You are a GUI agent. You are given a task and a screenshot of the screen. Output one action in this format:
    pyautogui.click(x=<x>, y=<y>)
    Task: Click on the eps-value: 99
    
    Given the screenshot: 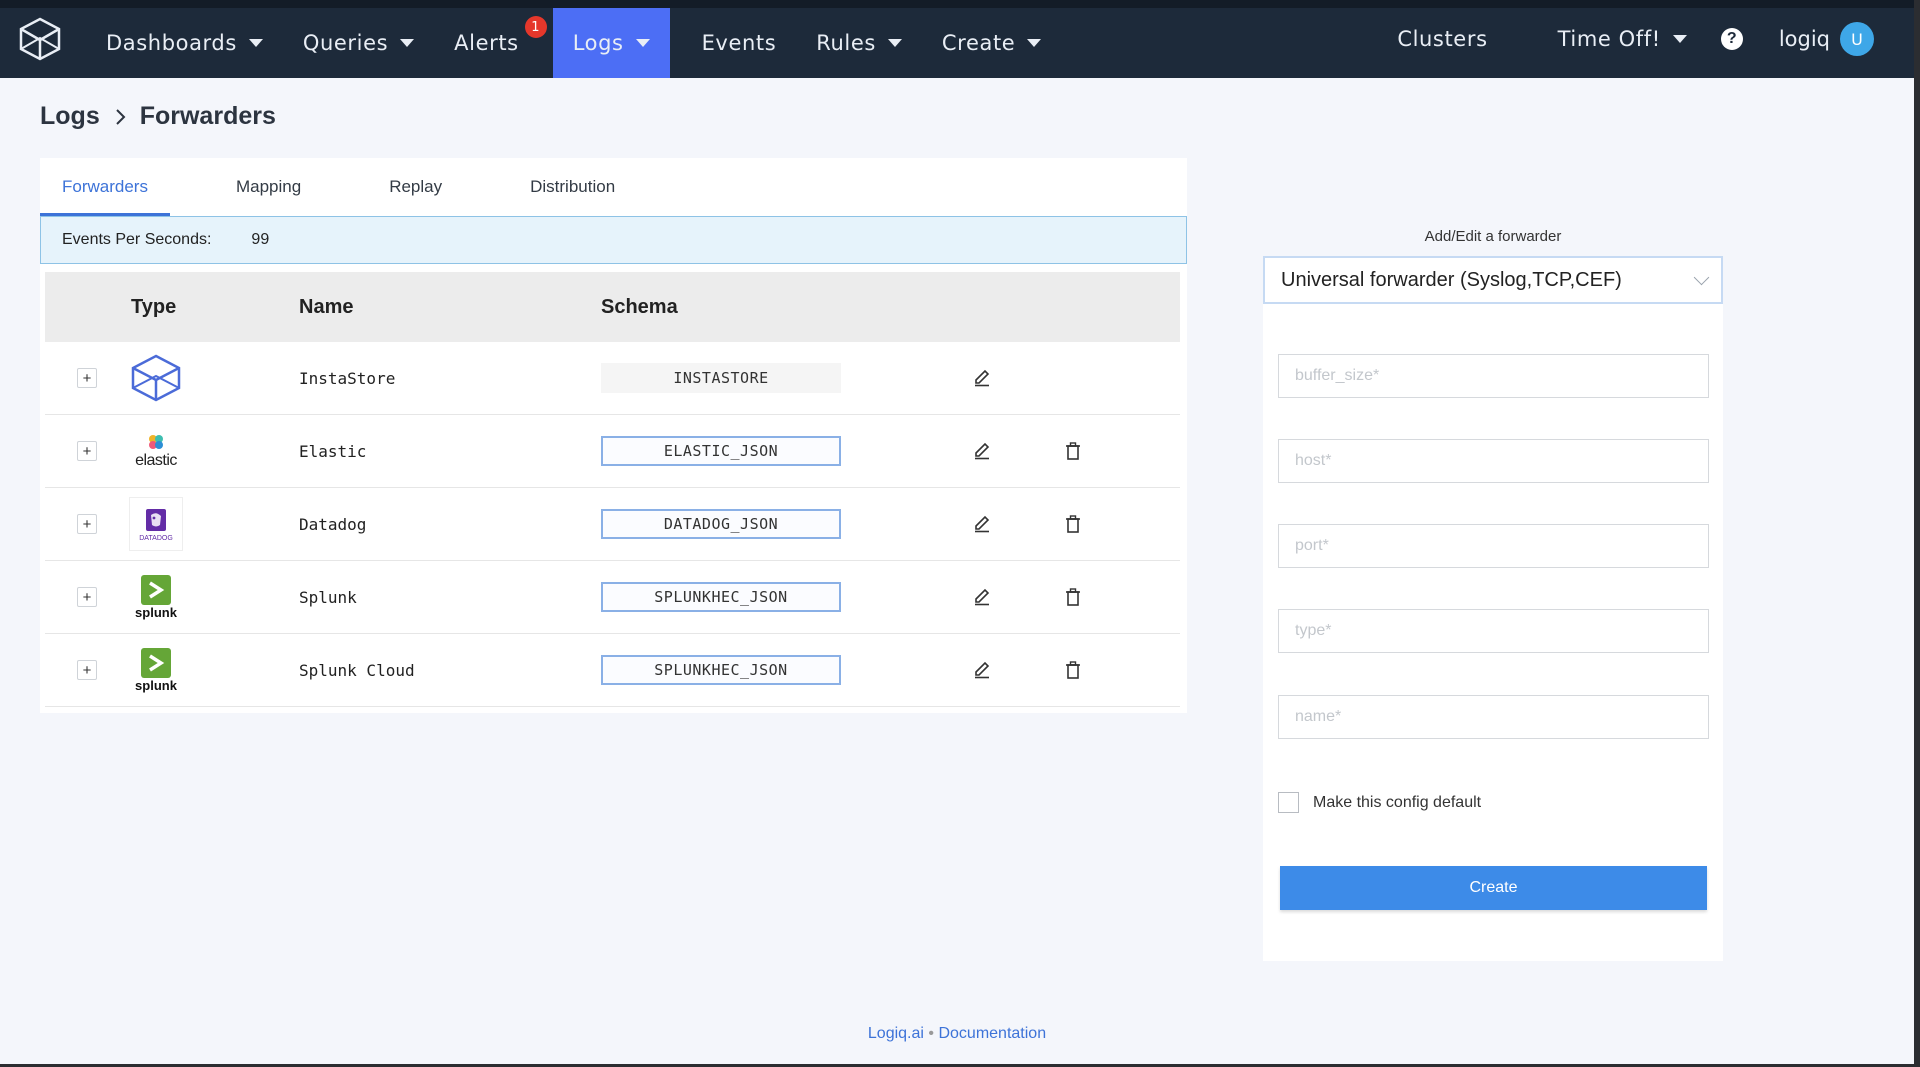 What is the action you would take?
    pyautogui.click(x=260, y=239)
    